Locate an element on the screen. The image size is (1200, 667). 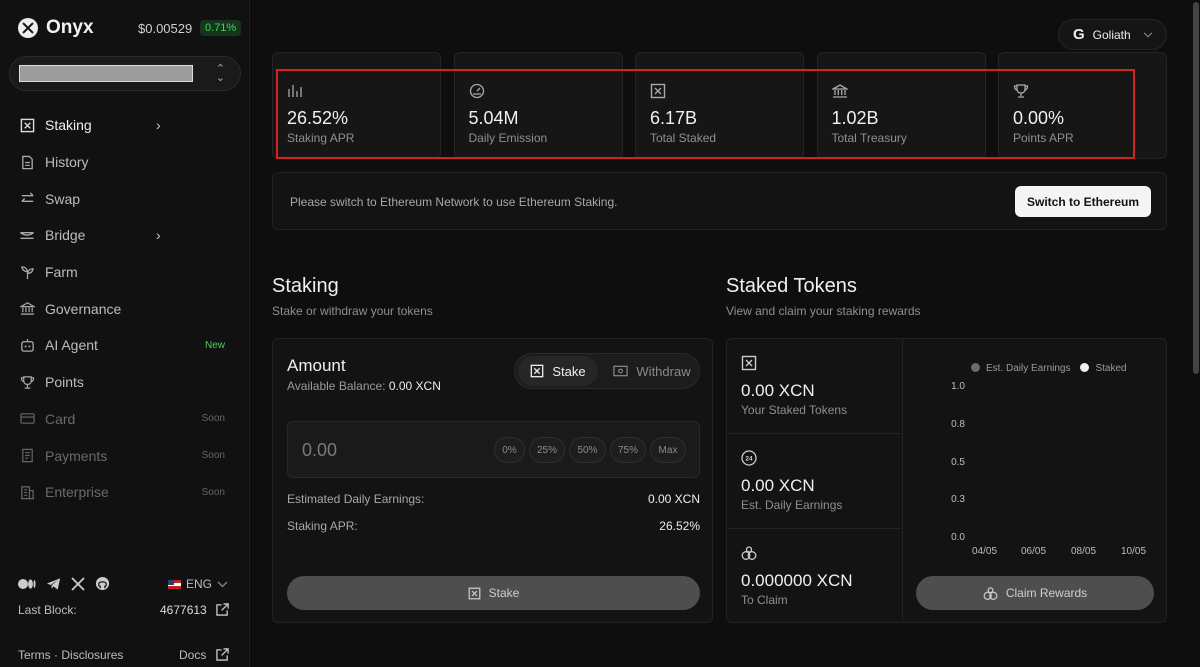
staking-subtitle: Stake or withdraw your tokens is located at coordinates (352, 311).